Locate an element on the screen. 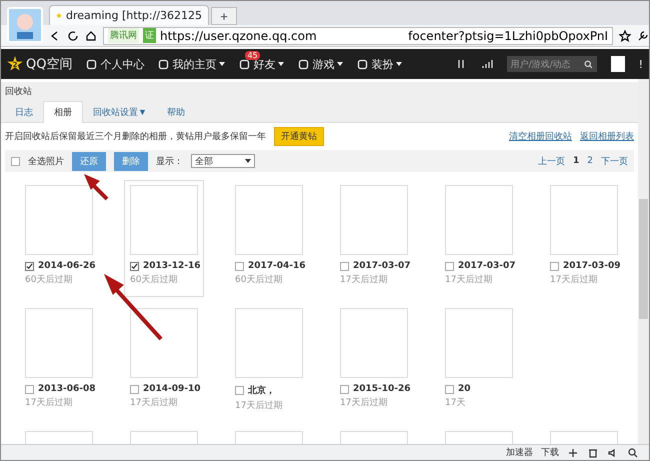 This screenshot has height=461, width=650. qzone-logo: QQ空间 is located at coordinates (49, 64).